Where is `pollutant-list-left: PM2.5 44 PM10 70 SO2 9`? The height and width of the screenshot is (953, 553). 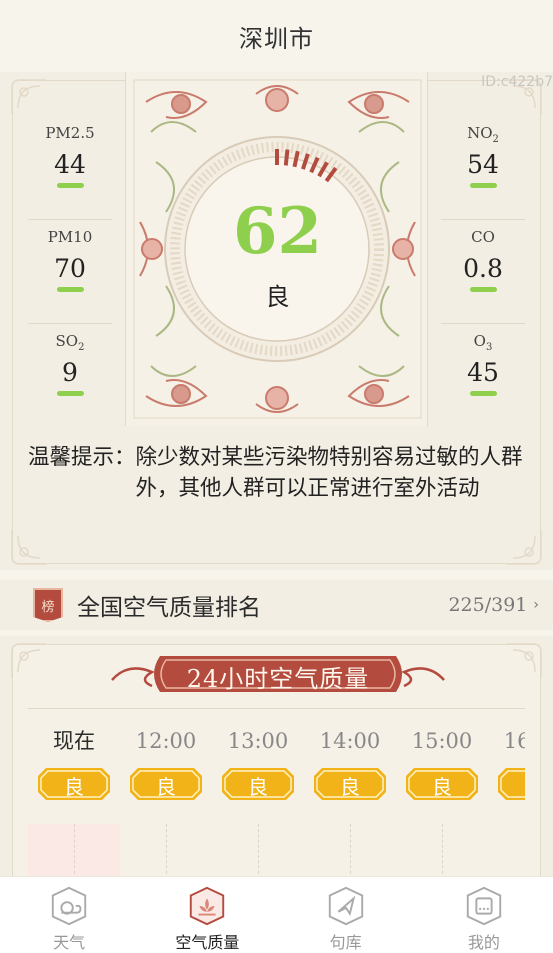 pollutant-list-left: PM2.5 44 PM10 70 SO2 9 is located at coordinates (70, 272).